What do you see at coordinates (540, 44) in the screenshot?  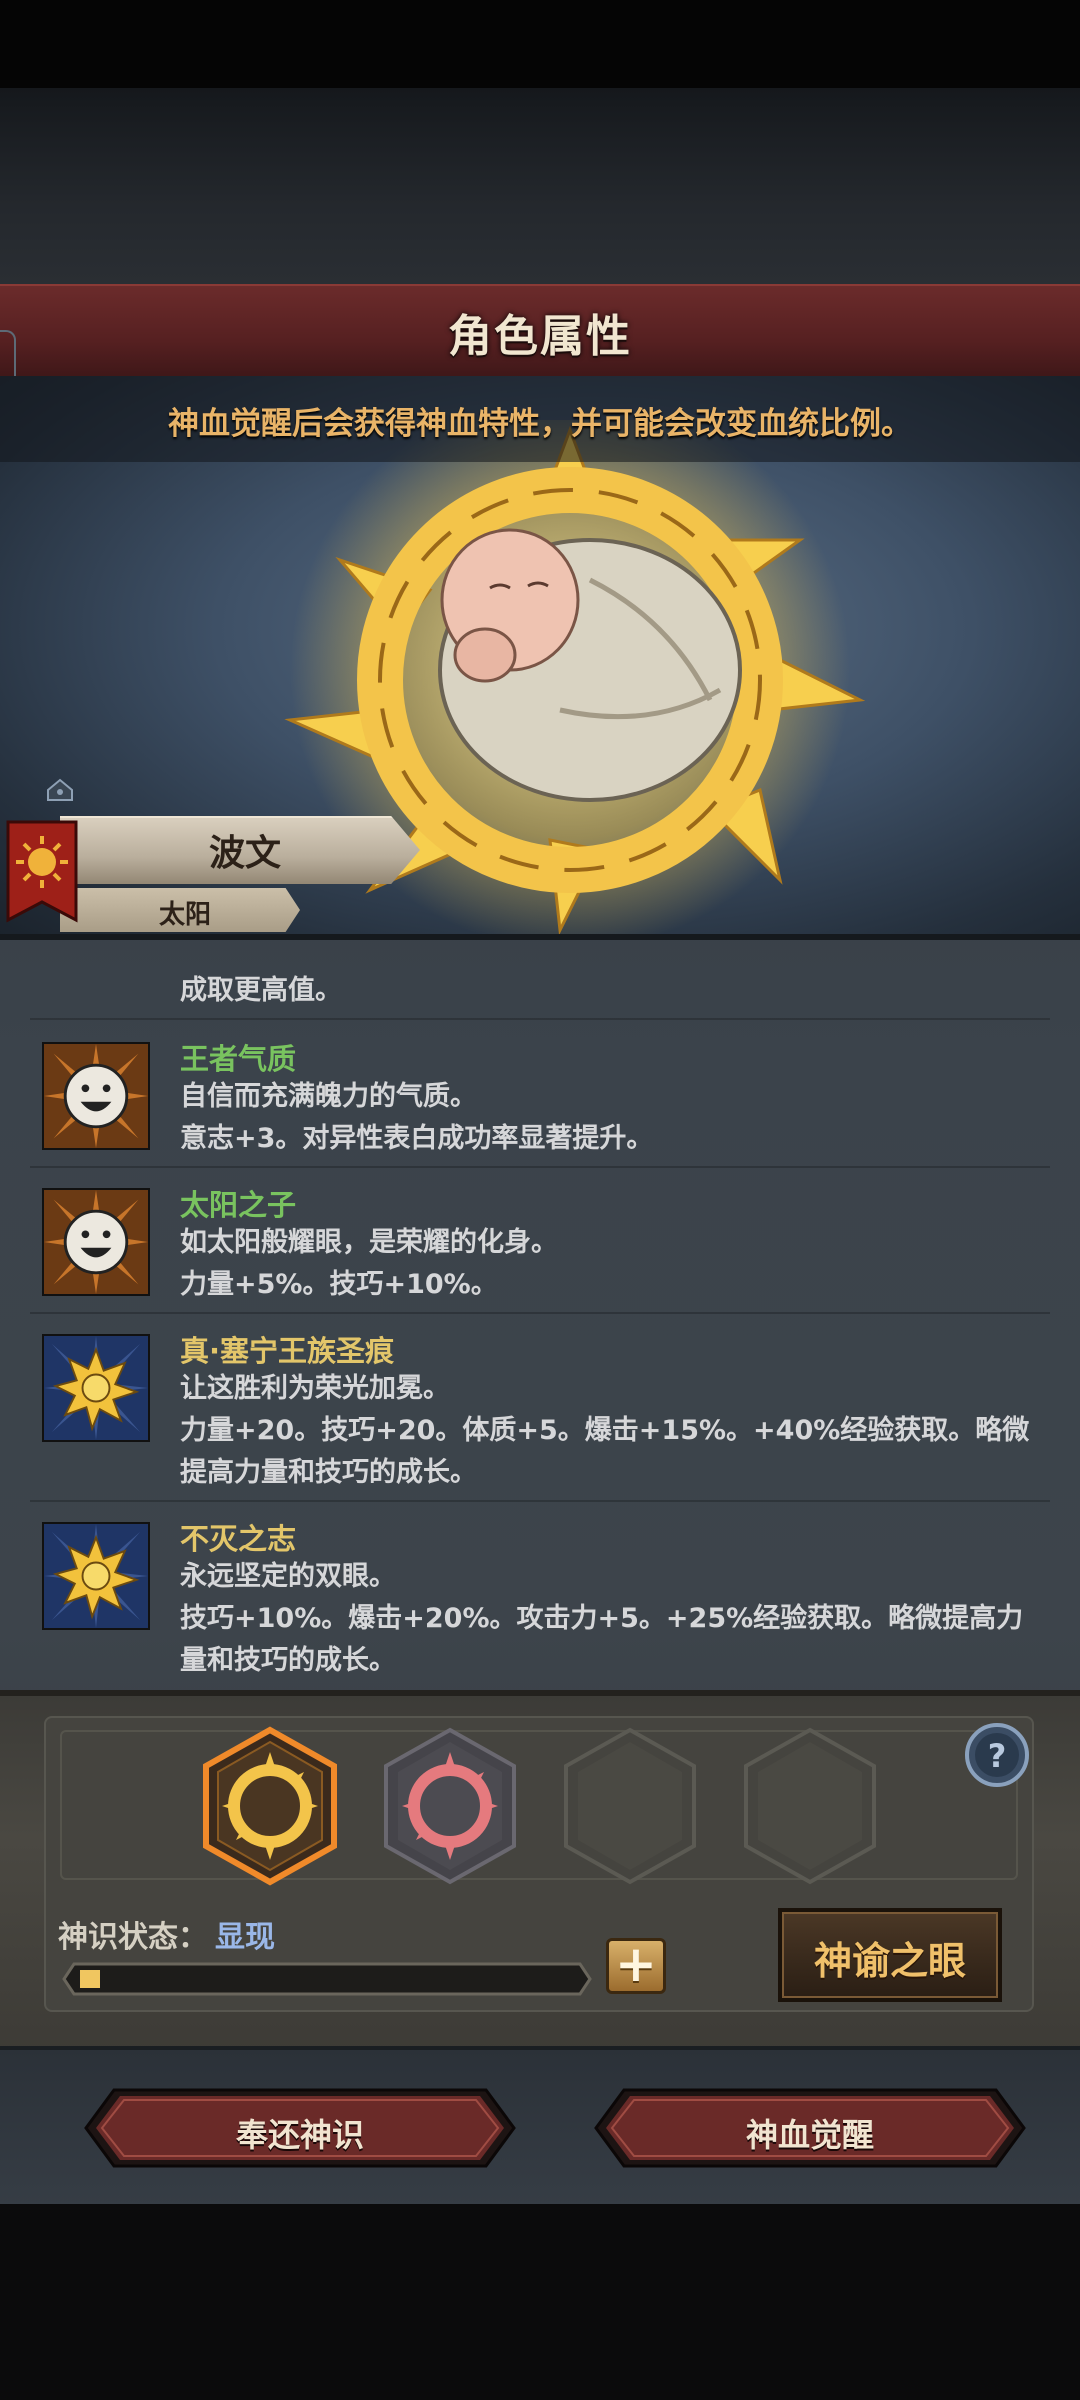 I see `status-bar-area` at bounding box center [540, 44].